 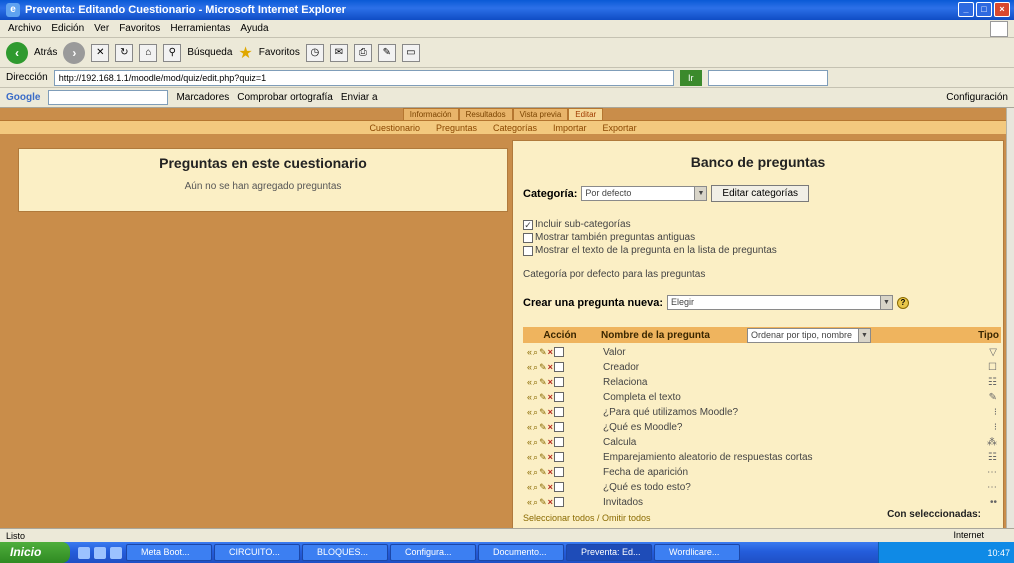 I want to click on tab-exportar: Exportar, so click(x=620, y=127).